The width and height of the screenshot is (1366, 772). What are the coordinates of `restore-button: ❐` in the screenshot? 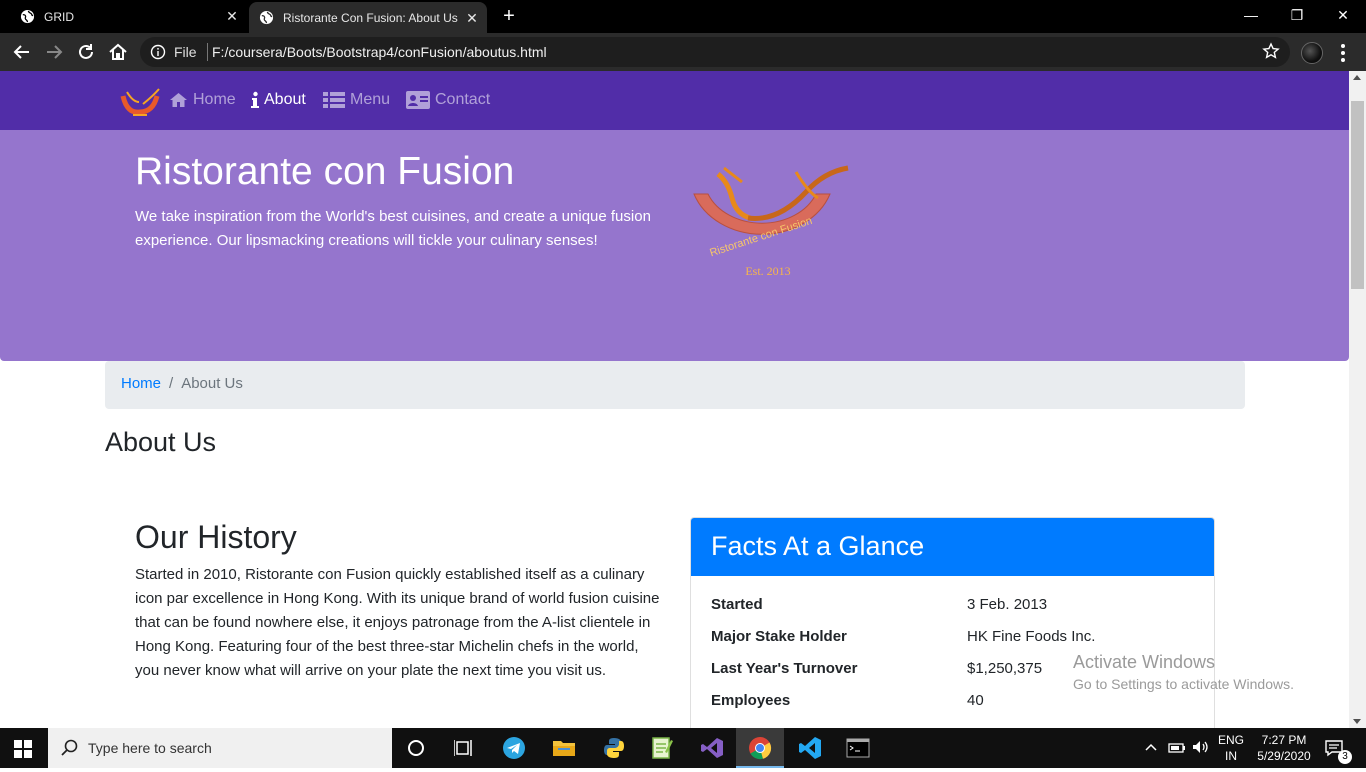 It's located at (1297, 16).